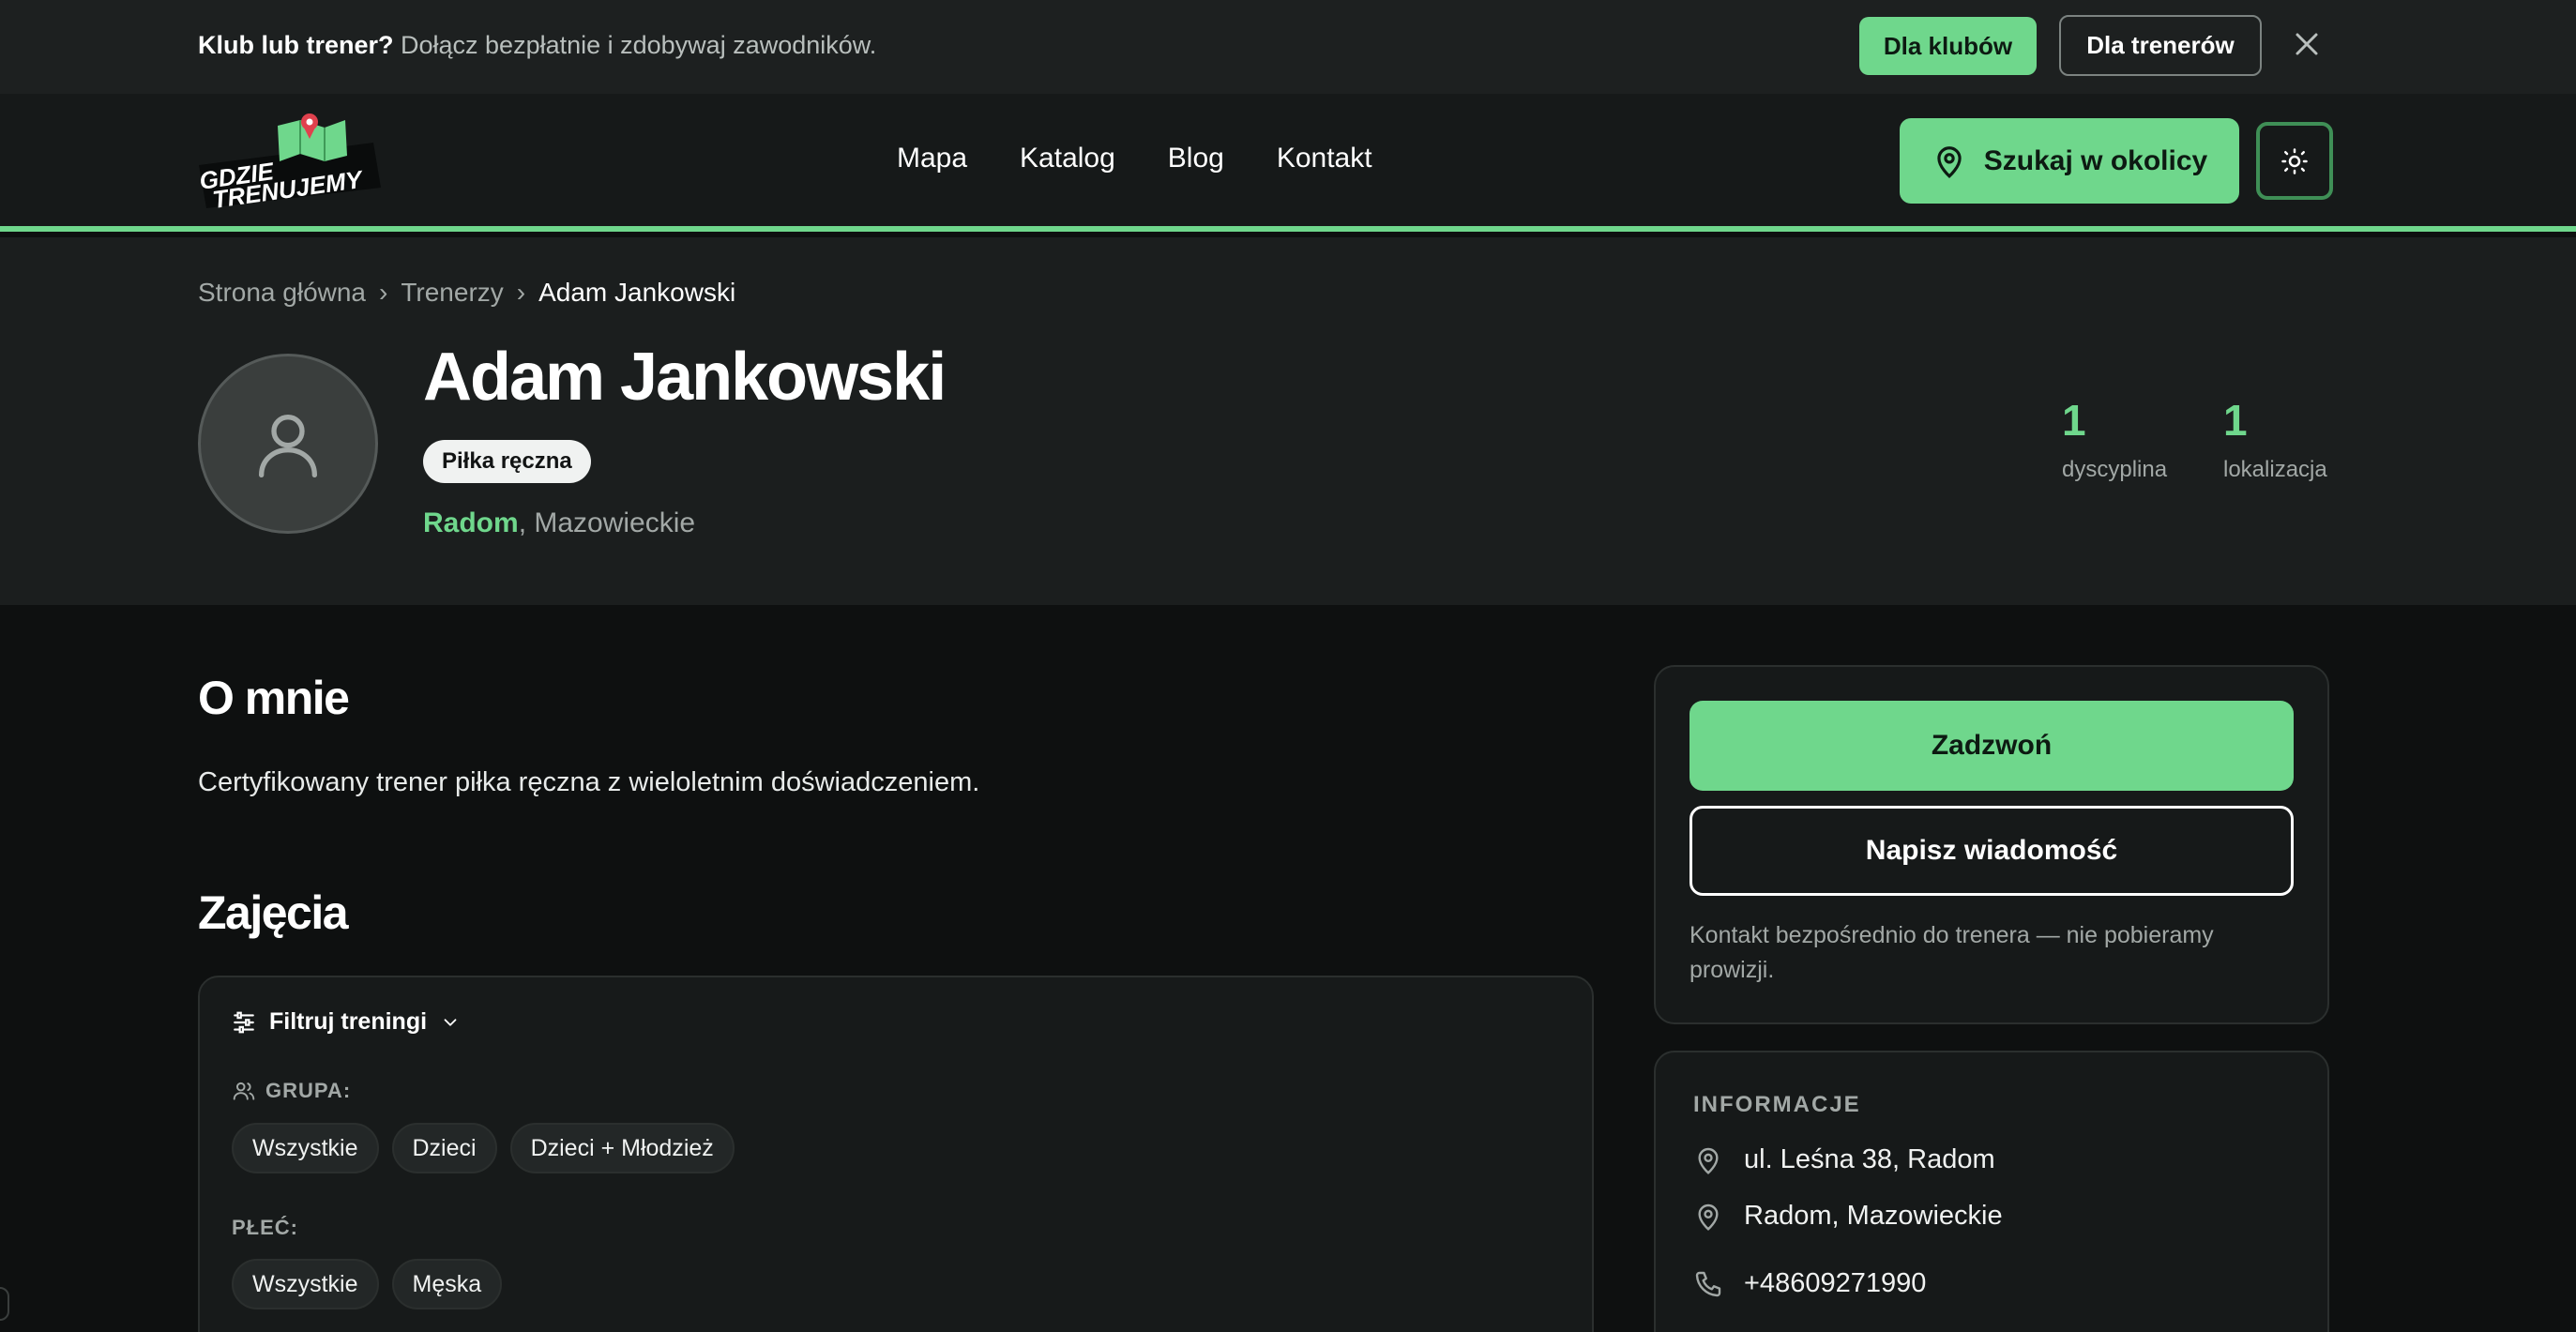 The image size is (2576, 1332). I want to click on breadcrumb-current: Adam Jankowski, so click(637, 292).